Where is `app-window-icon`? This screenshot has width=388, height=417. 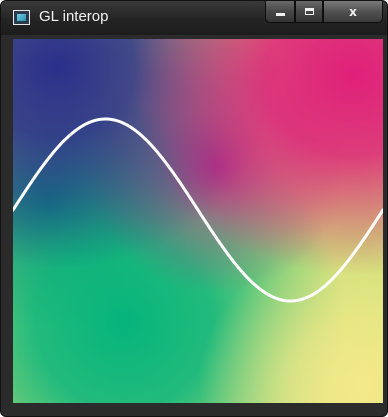
app-window-icon is located at coordinates (21, 17).